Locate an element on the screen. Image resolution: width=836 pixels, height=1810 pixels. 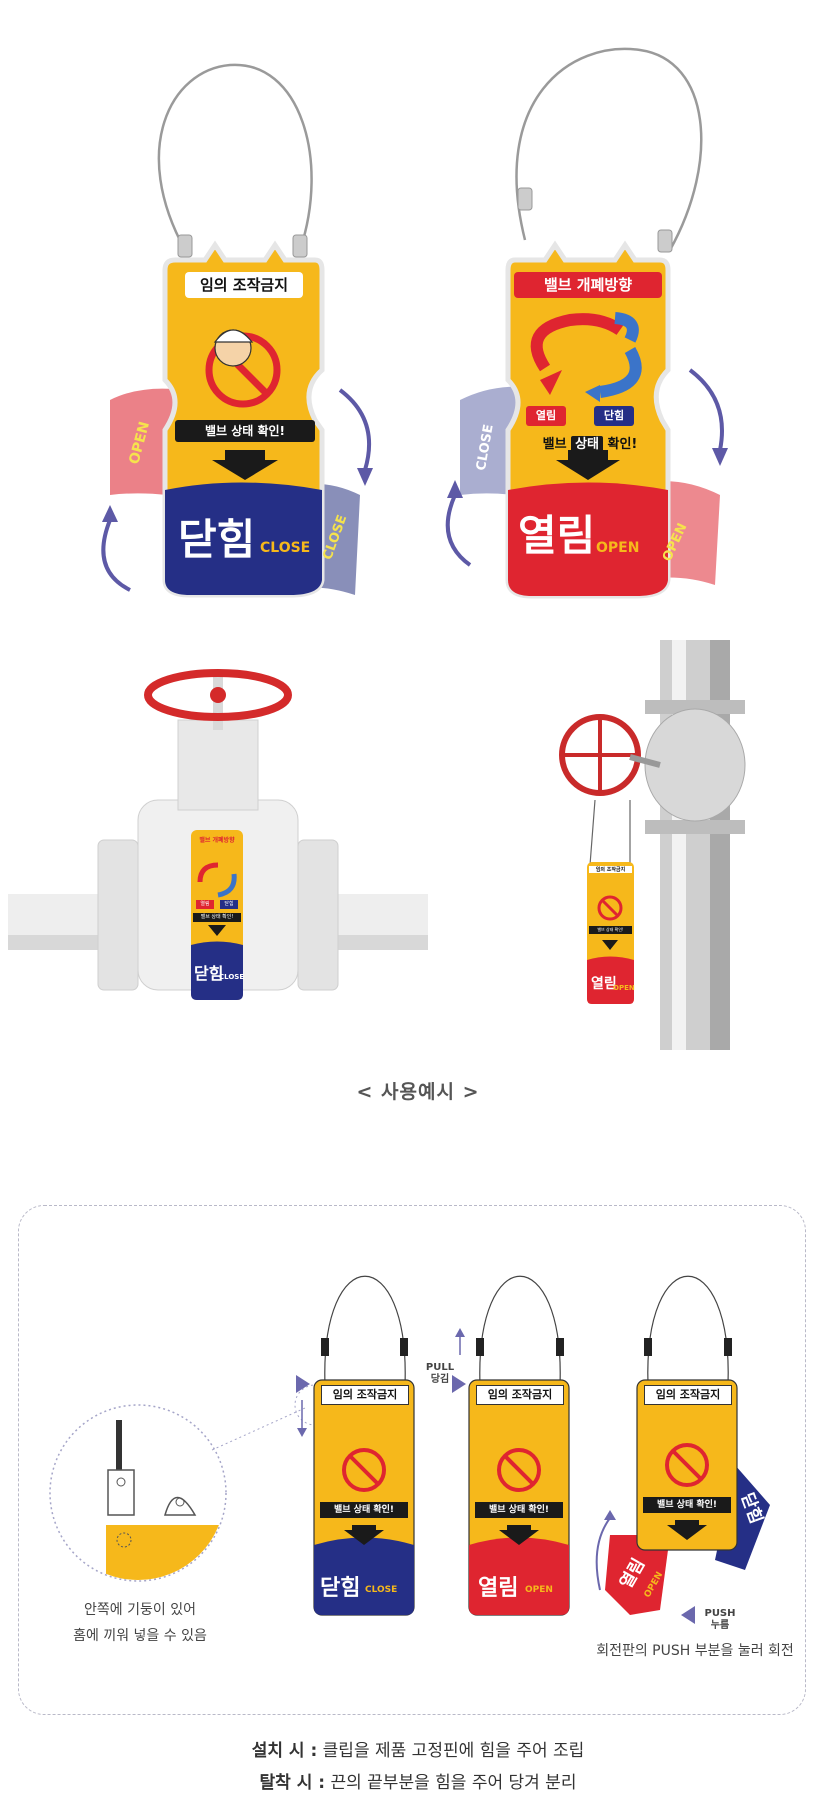
howto-tag1-big: 닫힘 is located at coordinates (340, 1588).